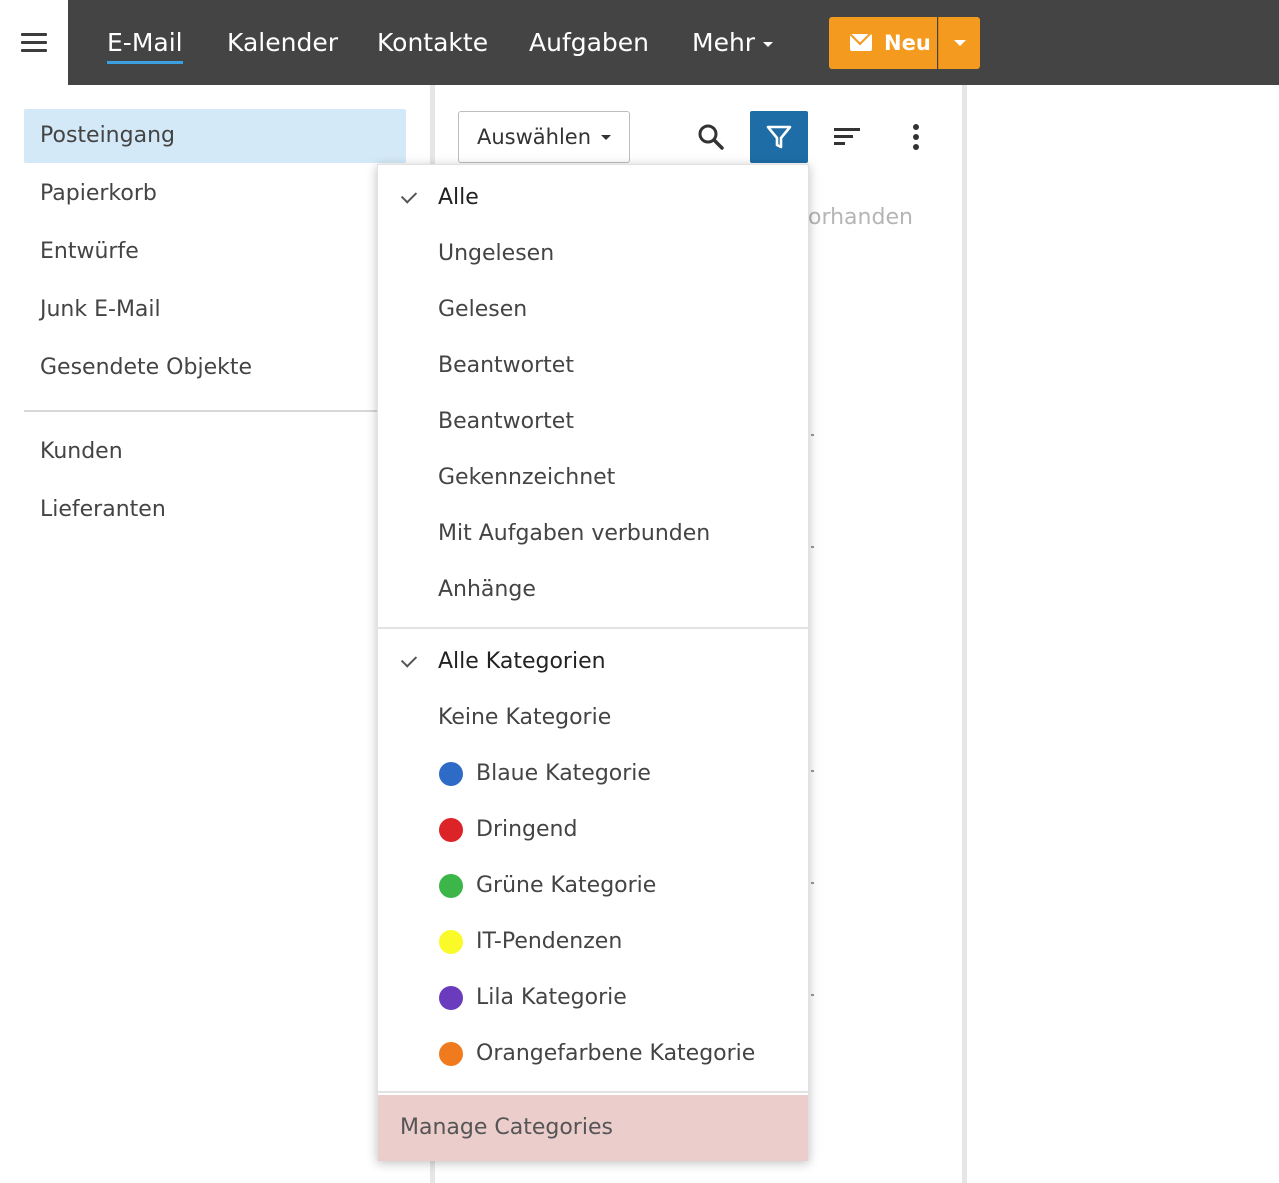  I want to click on sort-button, so click(847, 137).